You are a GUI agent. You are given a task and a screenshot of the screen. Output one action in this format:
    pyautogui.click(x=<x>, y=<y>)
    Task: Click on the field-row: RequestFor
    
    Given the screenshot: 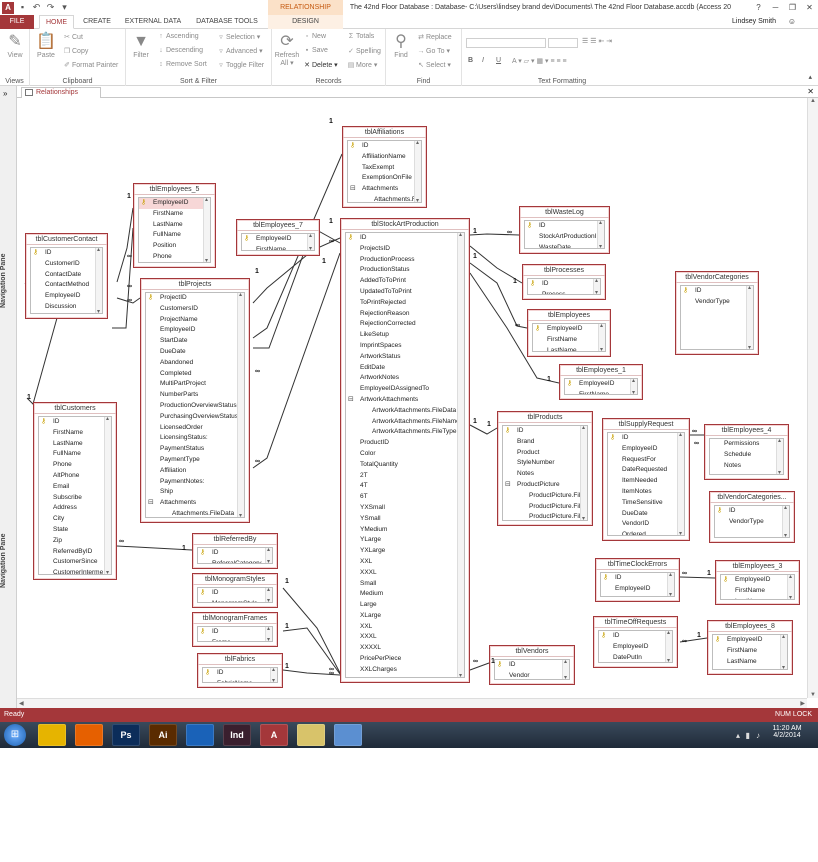 What is the action you would take?
    pyautogui.click(x=646, y=460)
    